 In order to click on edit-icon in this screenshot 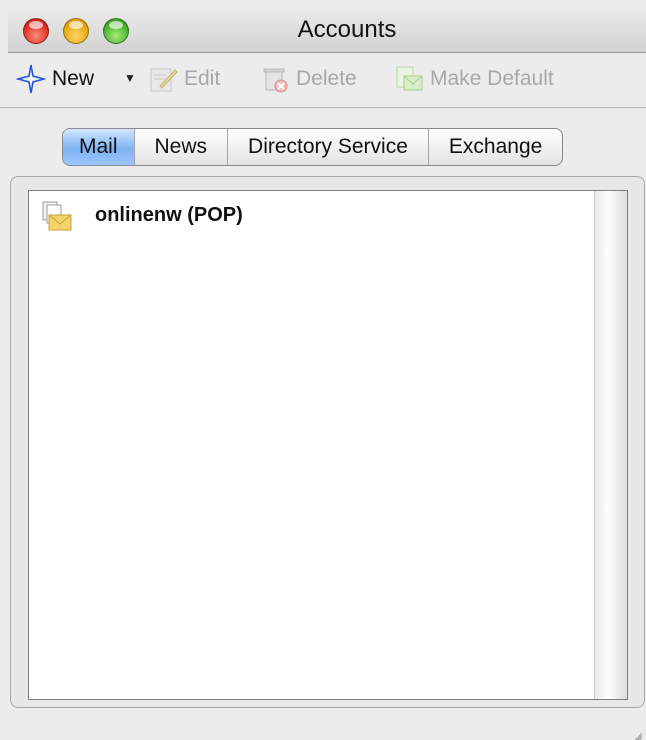, I will do `click(163, 79)`.